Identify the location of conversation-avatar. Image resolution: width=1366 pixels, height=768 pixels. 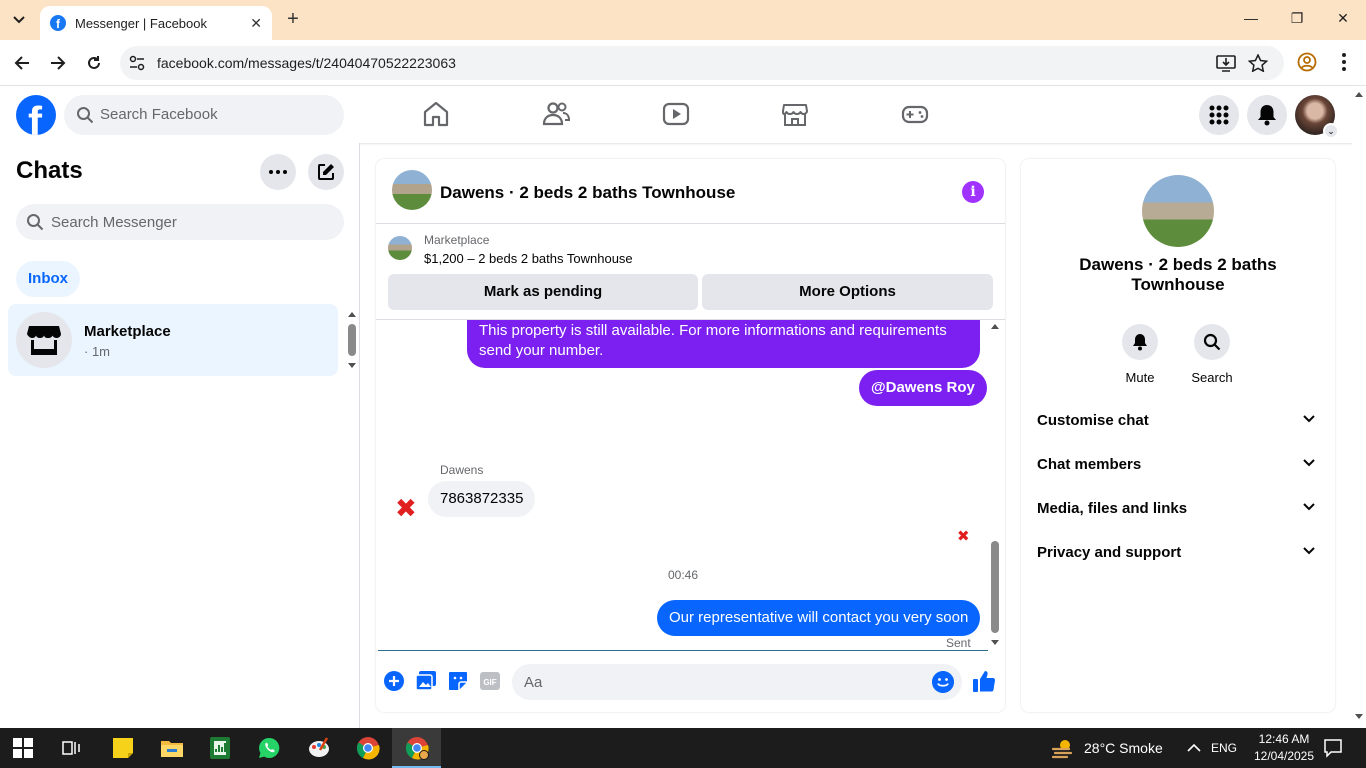
(412, 190).